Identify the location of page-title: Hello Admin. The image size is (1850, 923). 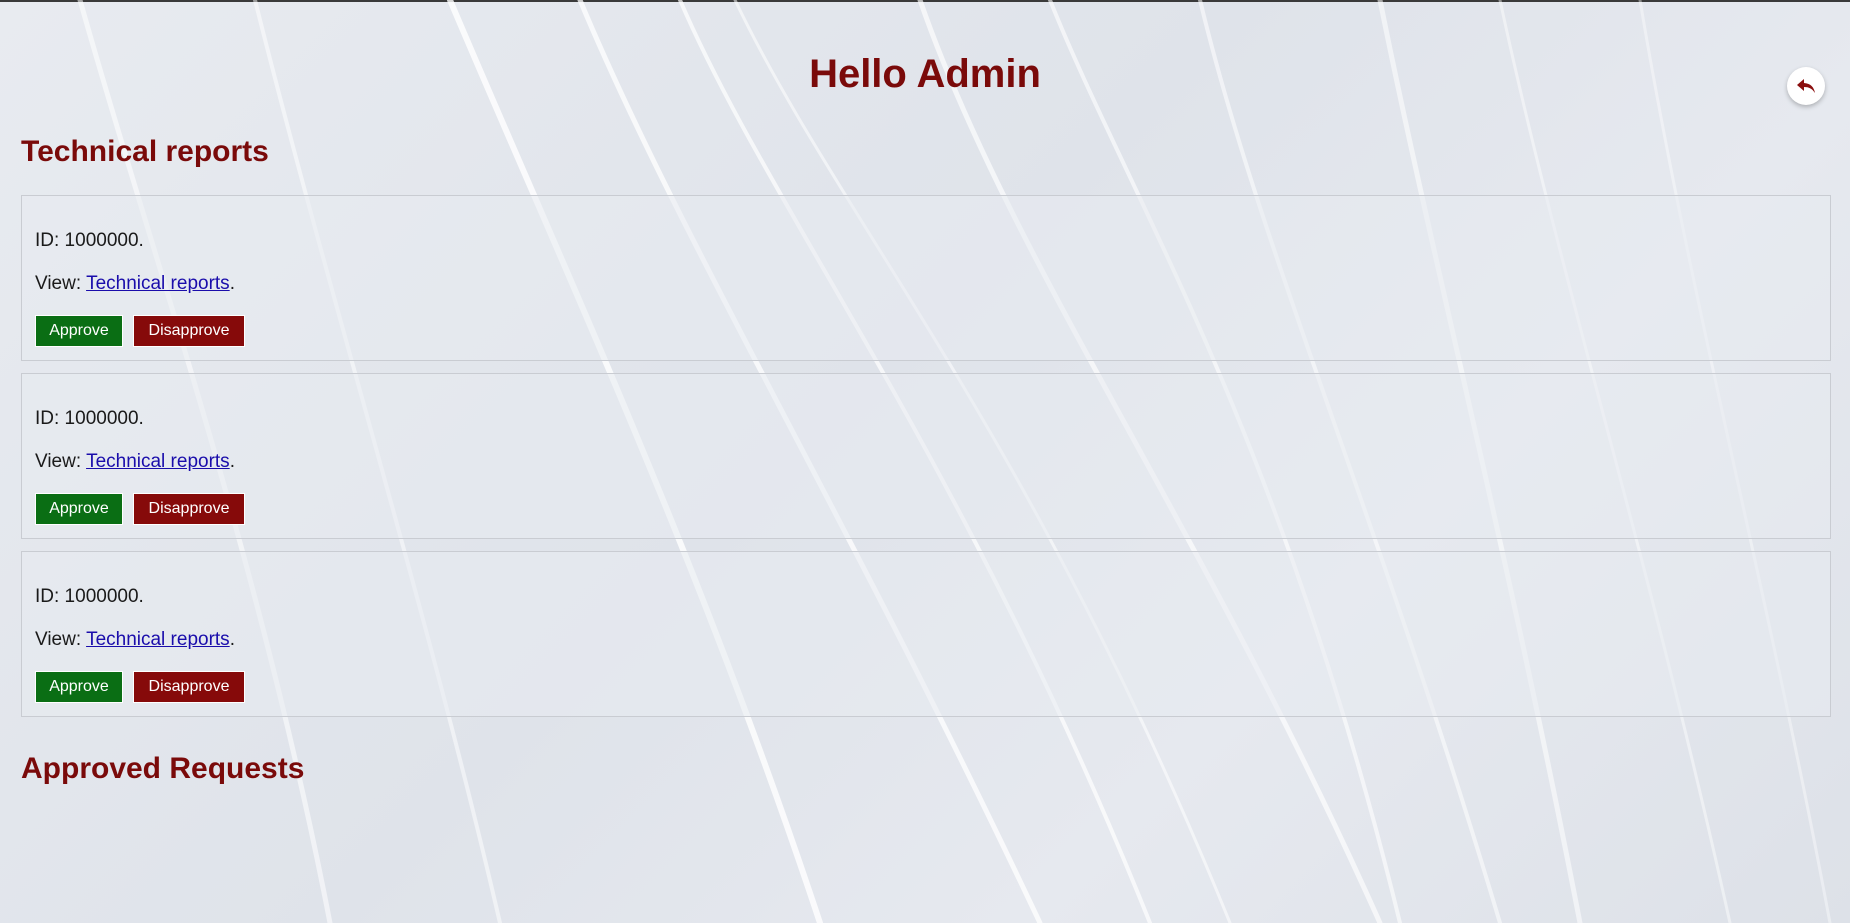
(925, 74).